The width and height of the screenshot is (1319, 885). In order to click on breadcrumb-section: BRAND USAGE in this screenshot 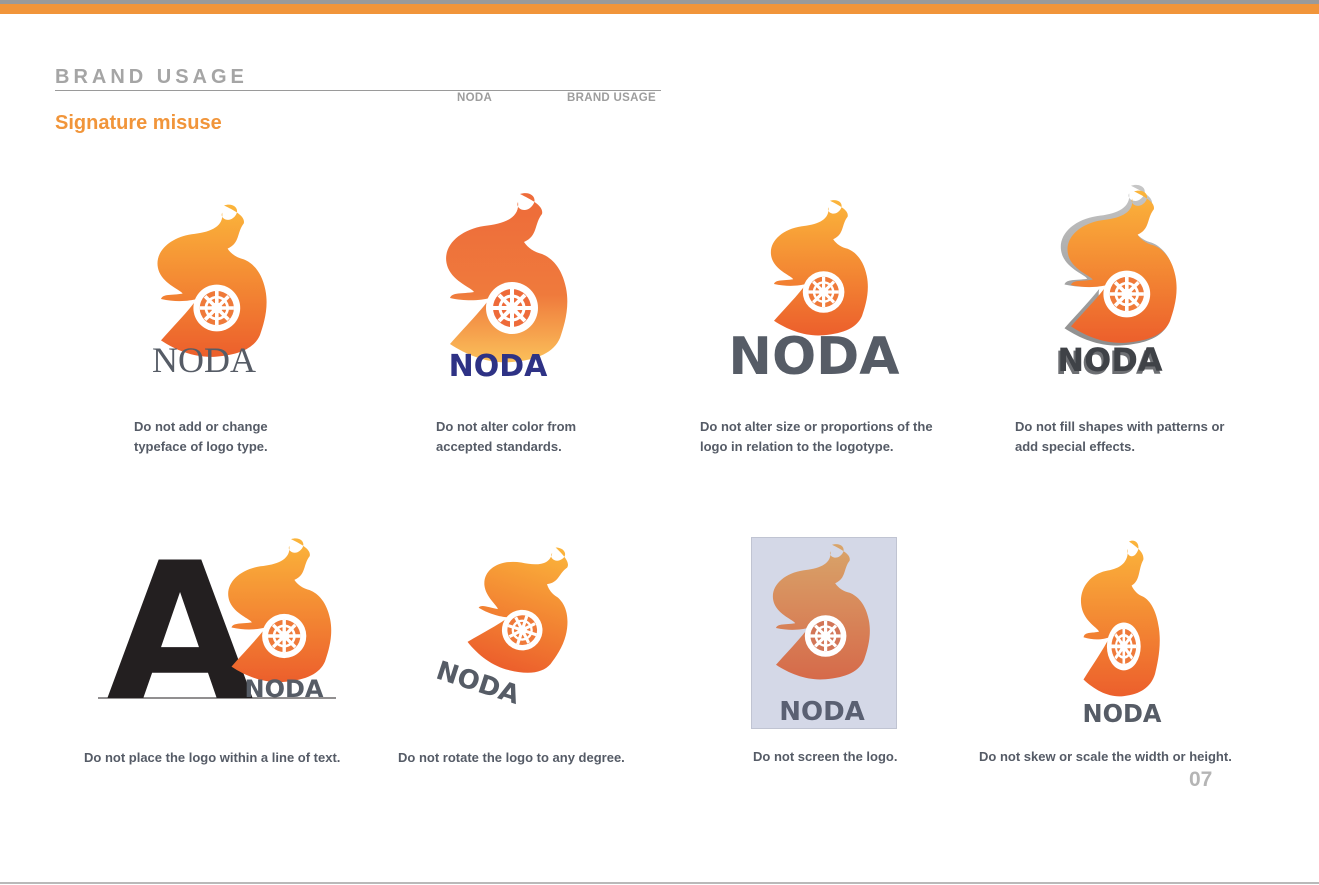, I will do `click(611, 98)`.